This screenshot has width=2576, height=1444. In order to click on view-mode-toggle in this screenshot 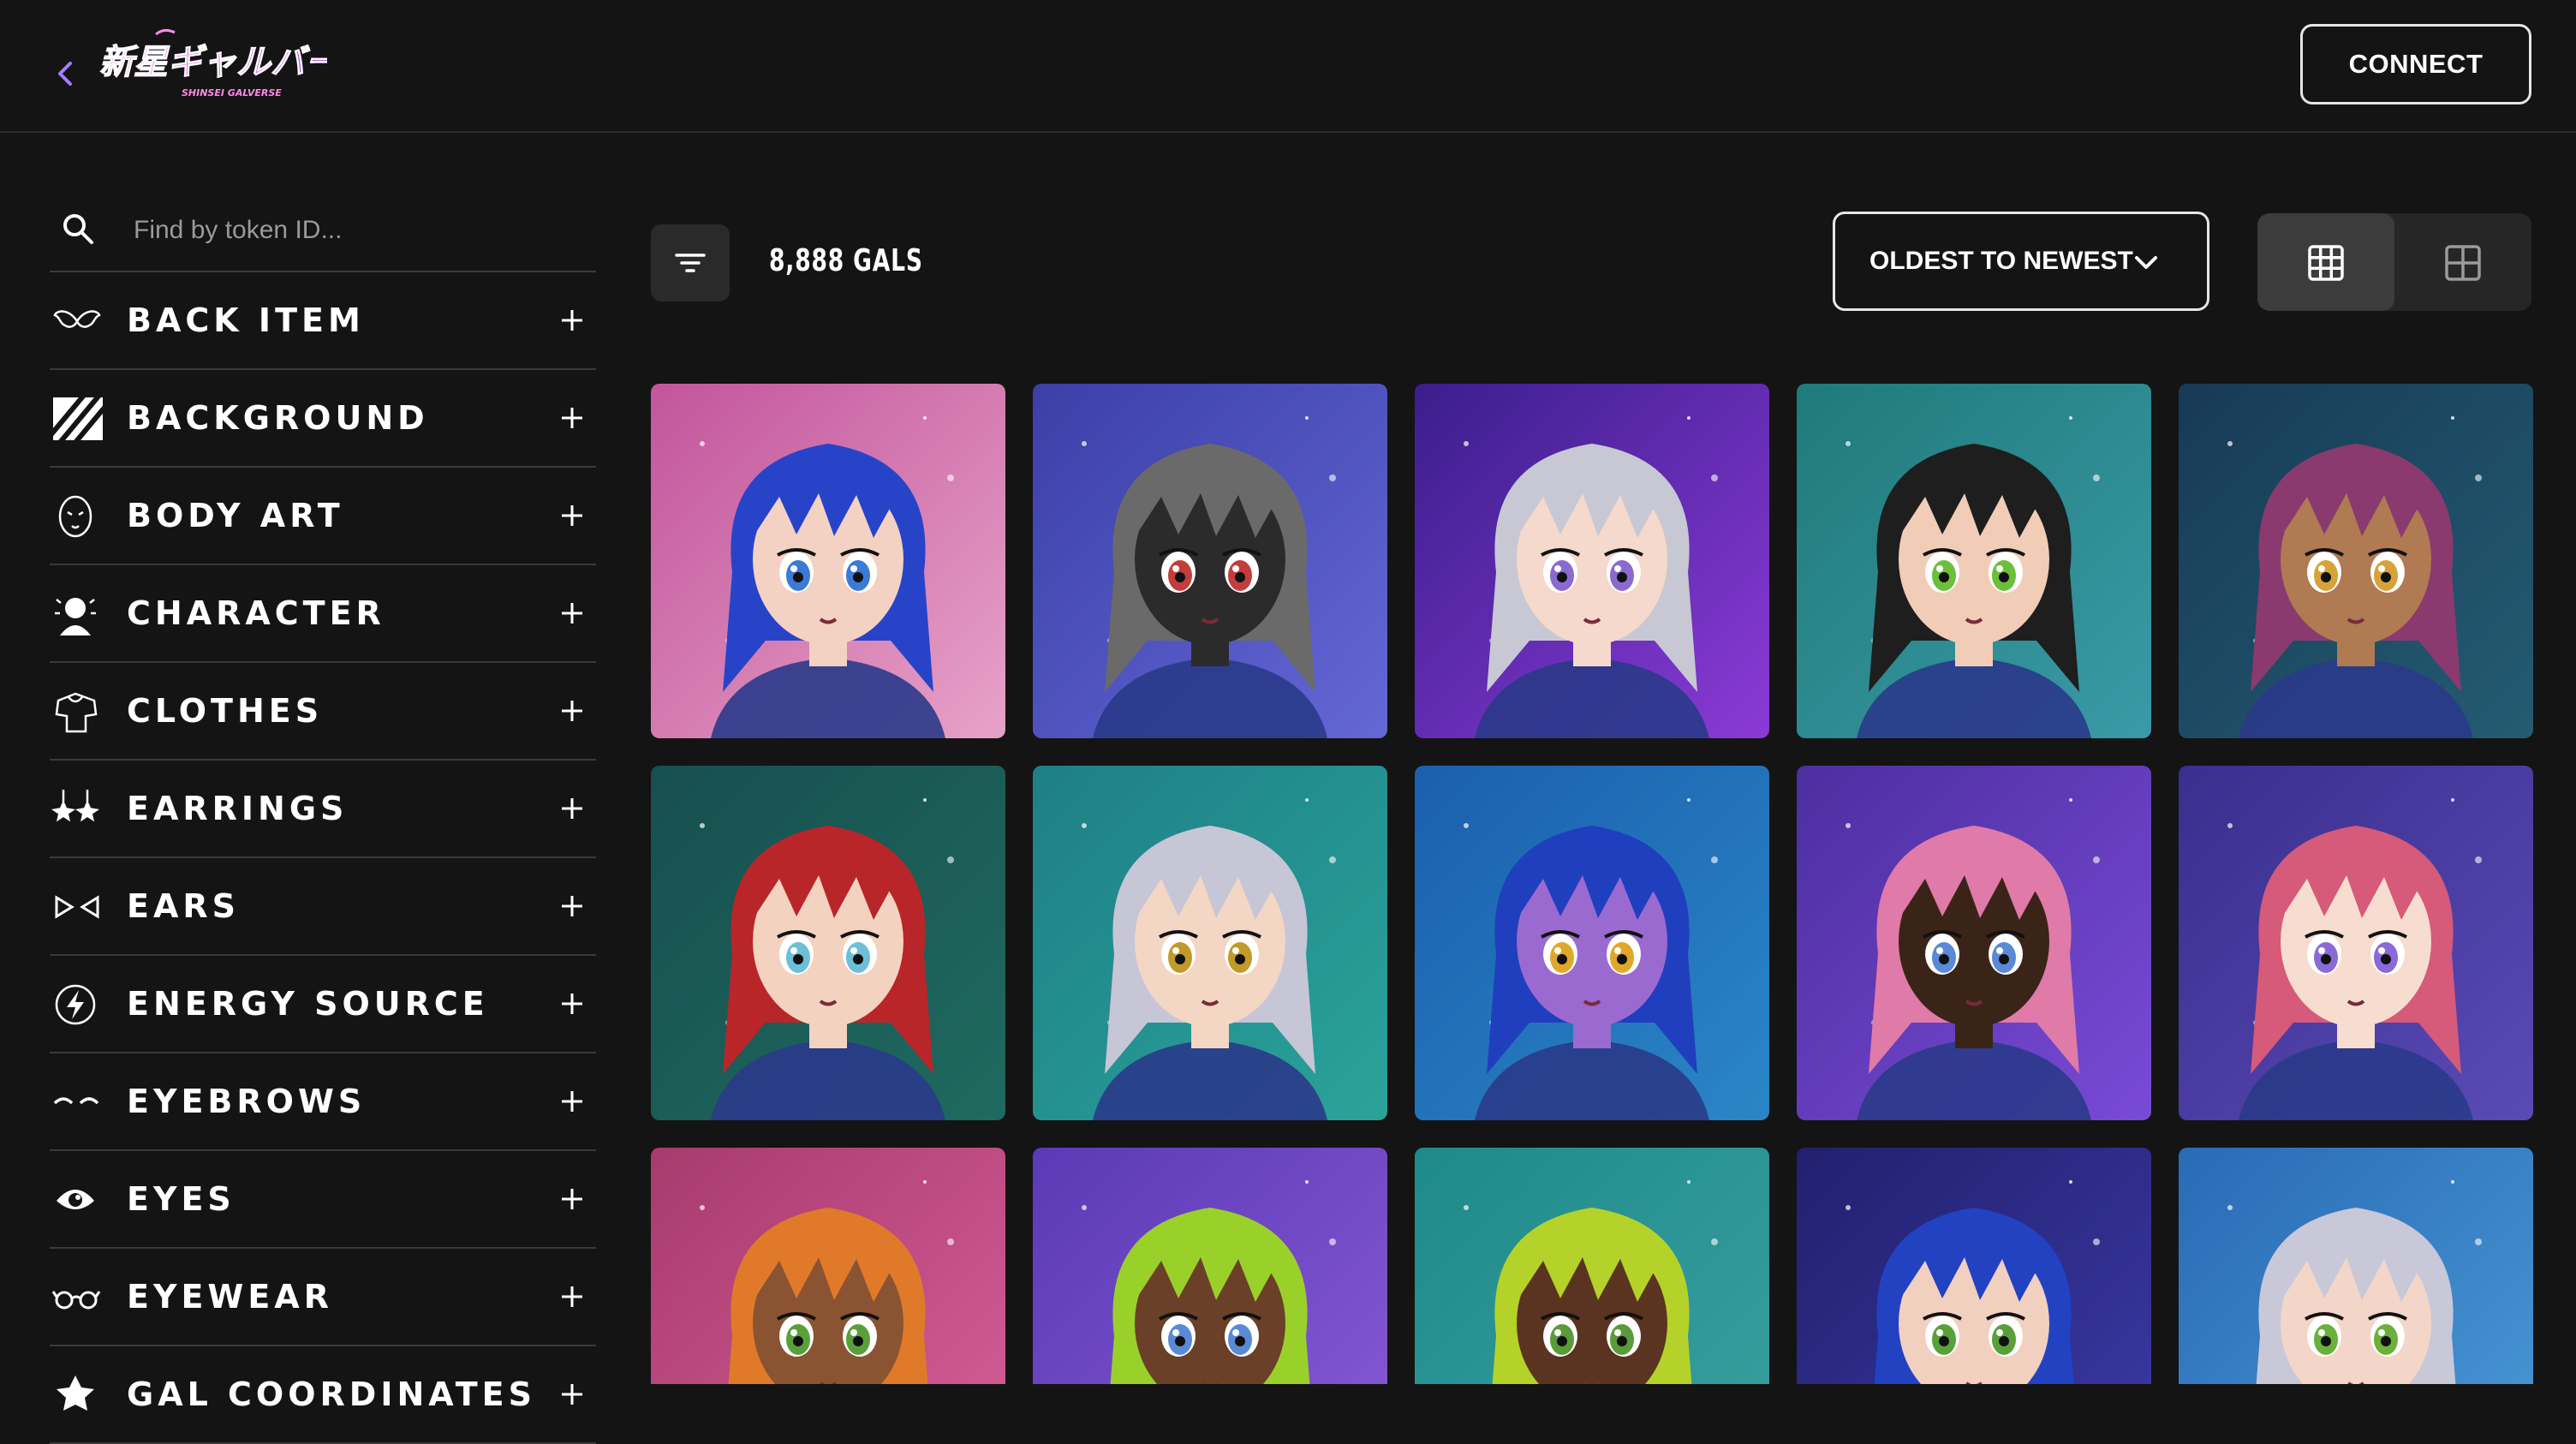, I will do `click(2394, 262)`.